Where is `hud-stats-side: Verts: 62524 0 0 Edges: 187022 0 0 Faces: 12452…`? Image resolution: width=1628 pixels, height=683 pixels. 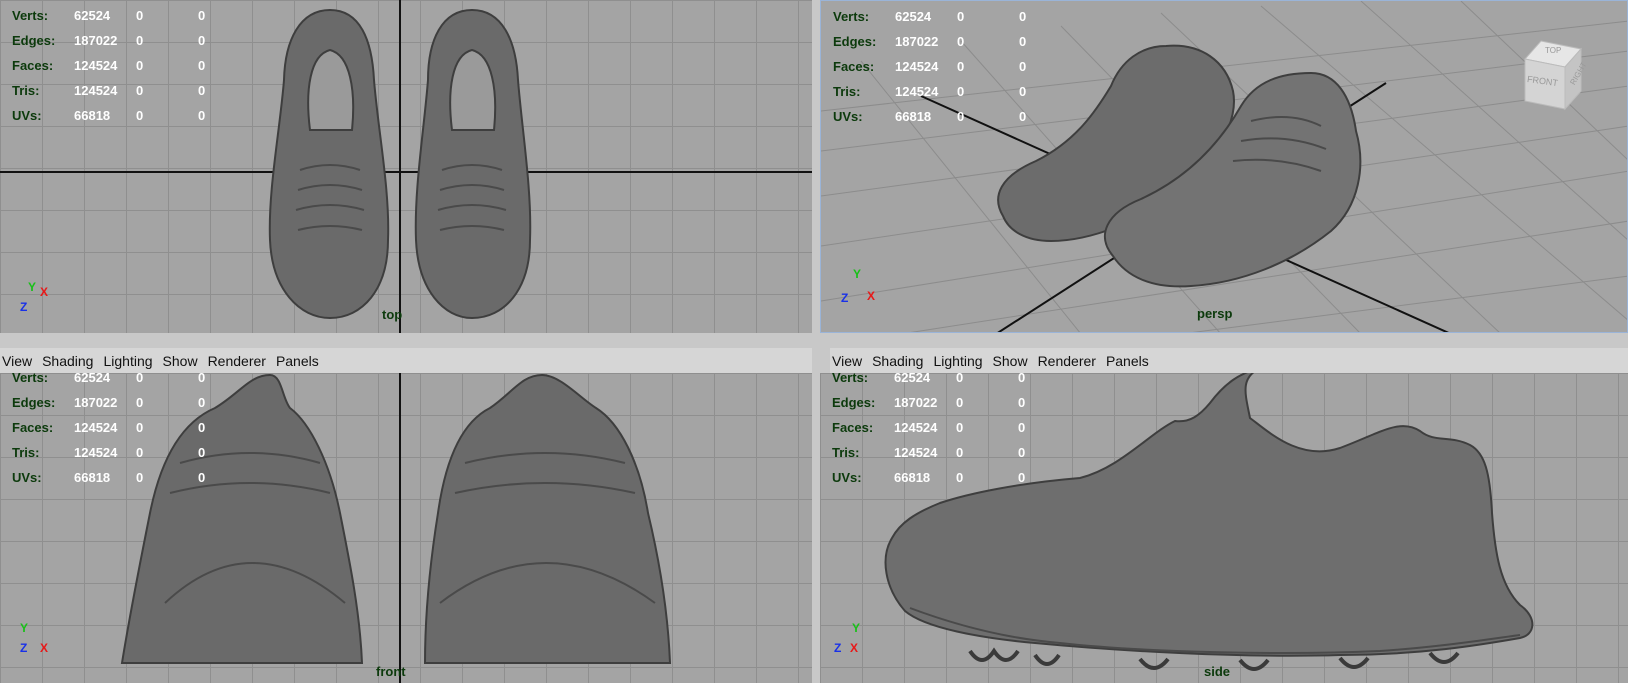
hud-stats-side: Verts: 62524 0 0 Edges: 187022 0 0 Faces: 12452… is located at coordinates (940, 431).